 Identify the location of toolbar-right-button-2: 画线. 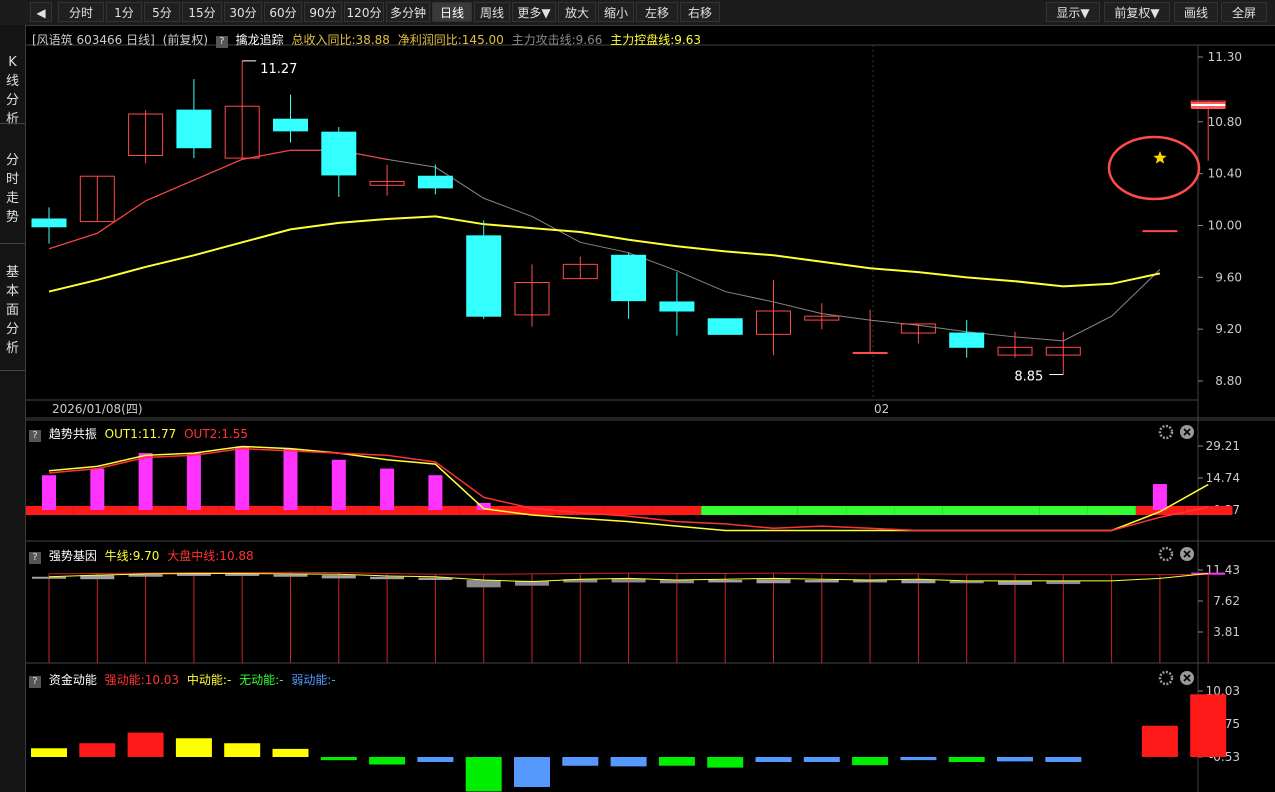
(1196, 12).